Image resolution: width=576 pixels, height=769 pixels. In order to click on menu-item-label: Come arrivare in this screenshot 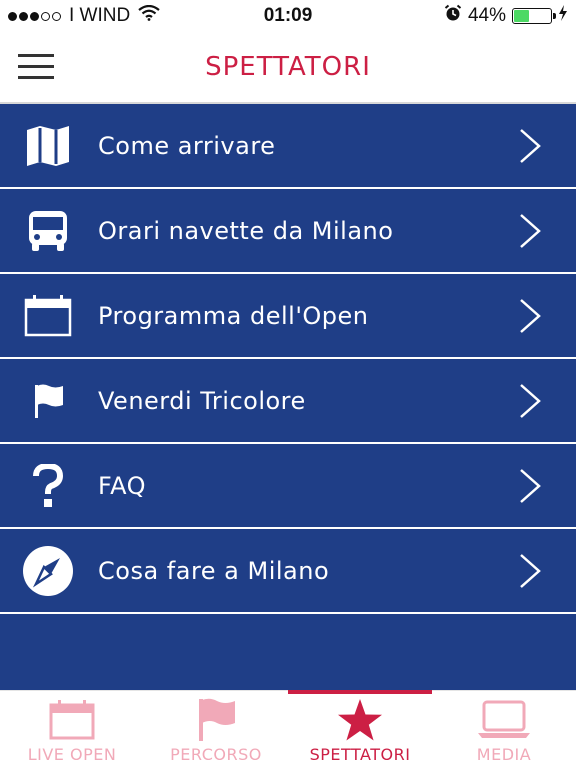, I will do `click(187, 145)`.